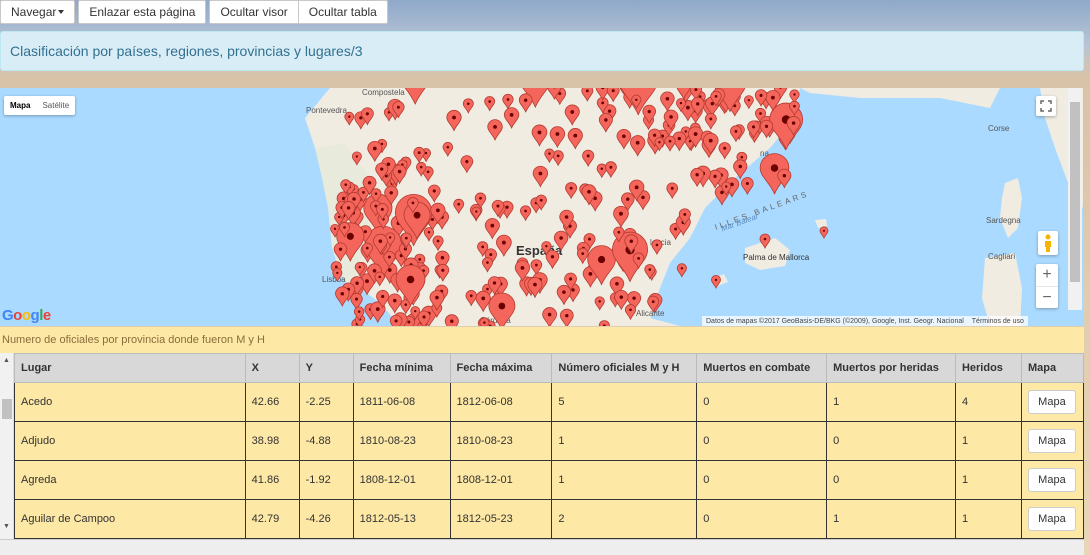 The height and width of the screenshot is (555, 1090). What do you see at coordinates (55, 105) in the screenshot?
I see `map-type-satelite: Satélite` at bounding box center [55, 105].